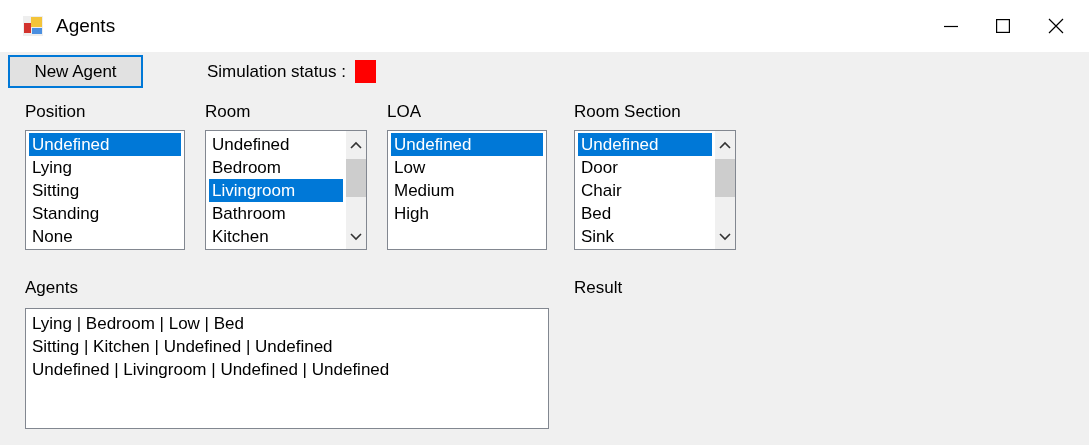 This screenshot has width=1089, height=445. Describe the element at coordinates (55, 112) in the screenshot. I see `list-label: Position` at that location.